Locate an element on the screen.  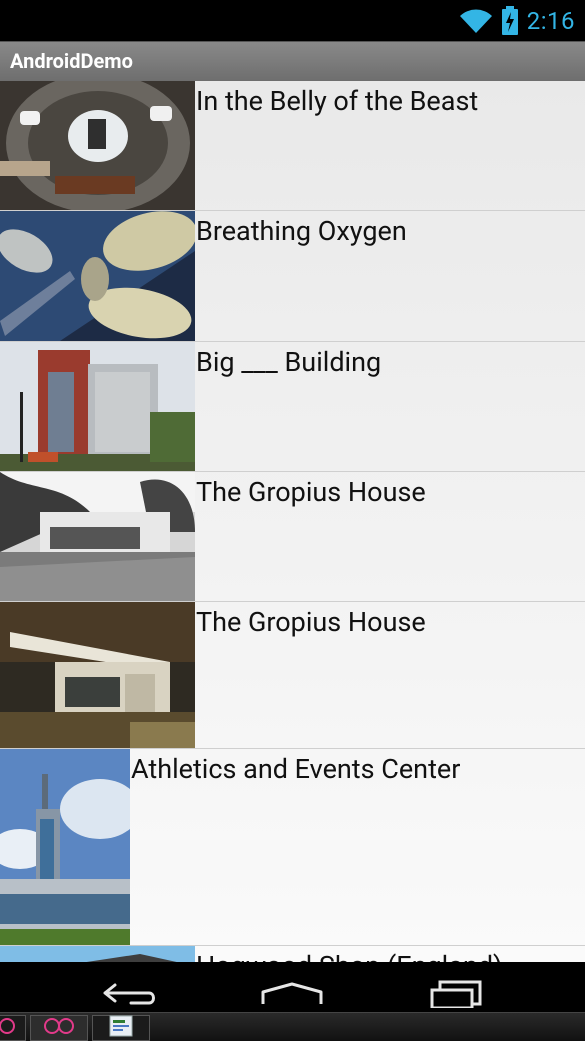
back-button is located at coordinates (130, 996).